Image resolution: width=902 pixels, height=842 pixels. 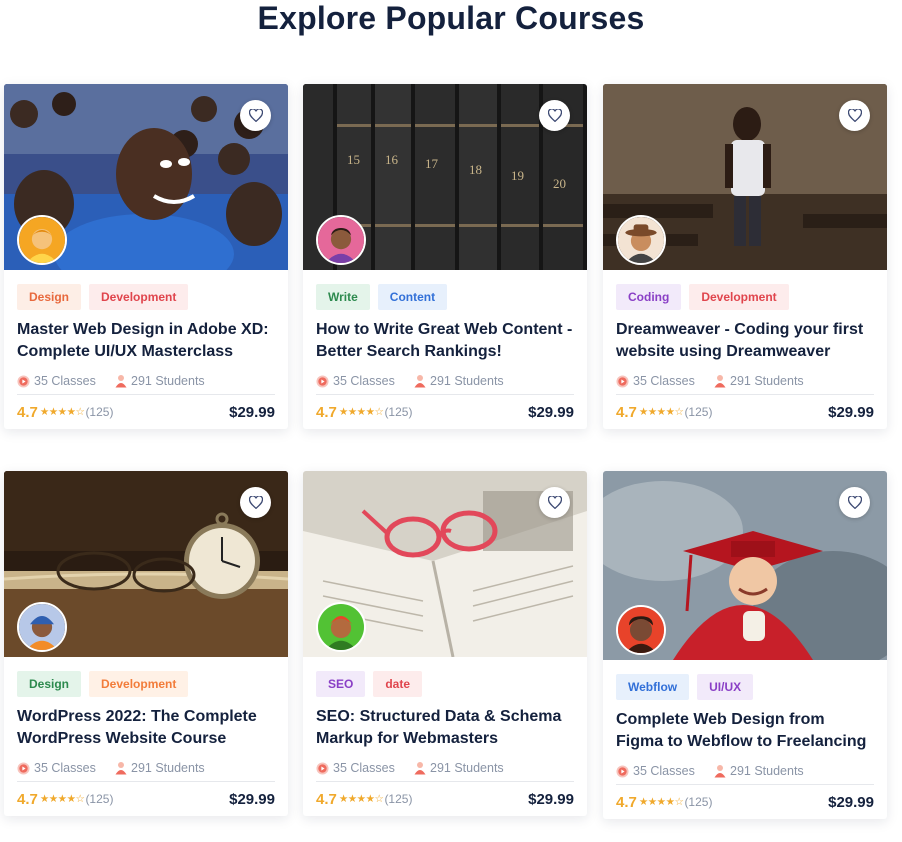 I want to click on course-tags: Coding Development, so click(x=745, y=297).